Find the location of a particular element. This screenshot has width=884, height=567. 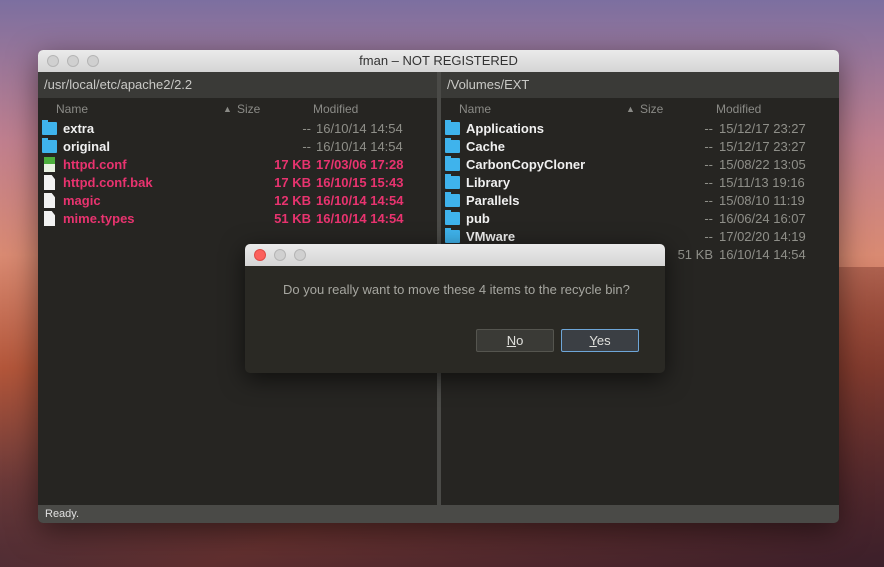

file-name: extra is located at coordinates (79, 128).